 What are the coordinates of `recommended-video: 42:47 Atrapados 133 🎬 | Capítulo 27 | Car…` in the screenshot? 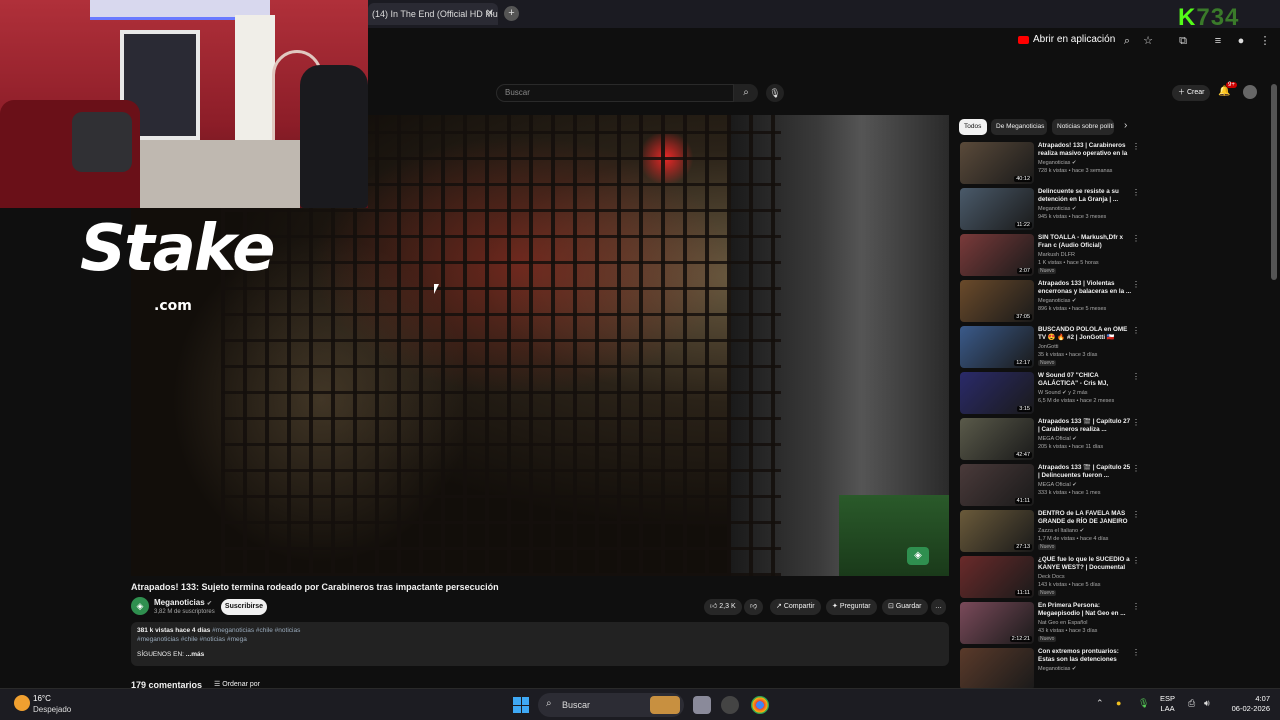 It's located at (1050, 440).